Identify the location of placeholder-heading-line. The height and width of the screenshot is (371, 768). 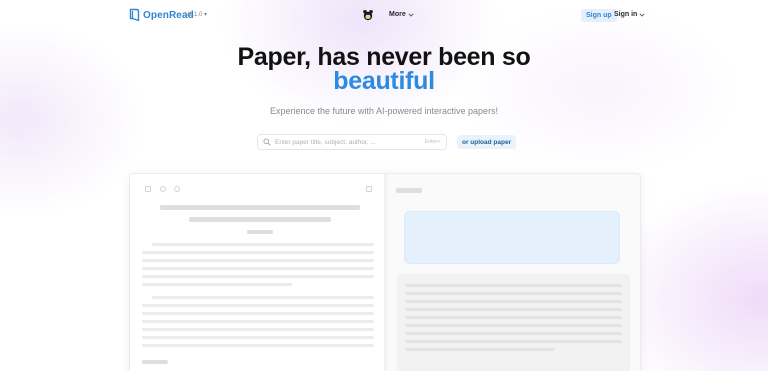
(155, 362).